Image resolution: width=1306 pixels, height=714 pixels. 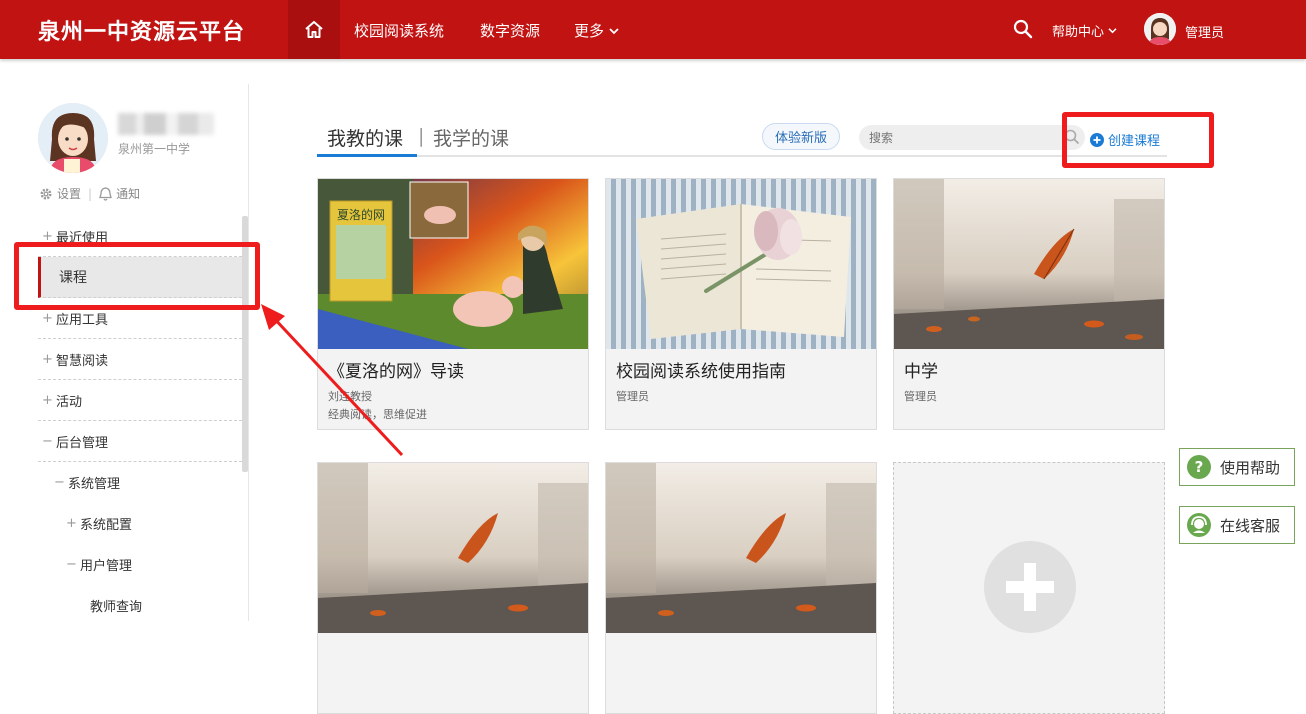 I want to click on sidebar-item-teacher-query: 教师查询, so click(x=140, y=605).